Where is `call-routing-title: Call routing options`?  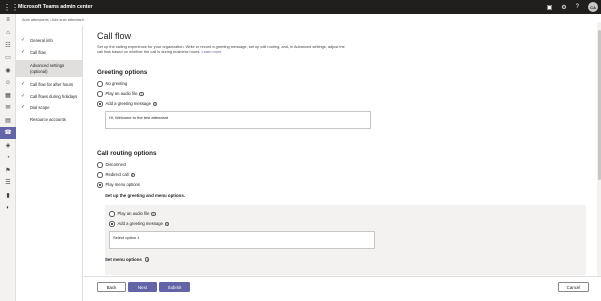 call-routing-title: Call routing options is located at coordinates (127, 153).